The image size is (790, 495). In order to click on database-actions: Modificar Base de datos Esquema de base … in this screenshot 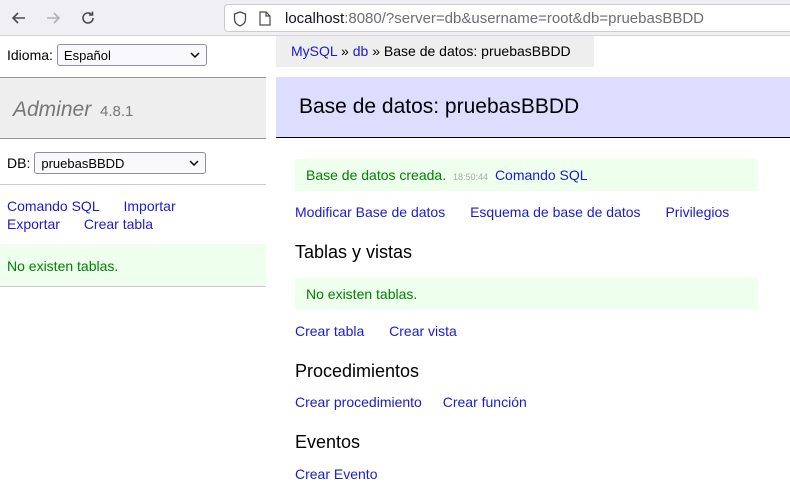, I will do `click(512, 212)`.